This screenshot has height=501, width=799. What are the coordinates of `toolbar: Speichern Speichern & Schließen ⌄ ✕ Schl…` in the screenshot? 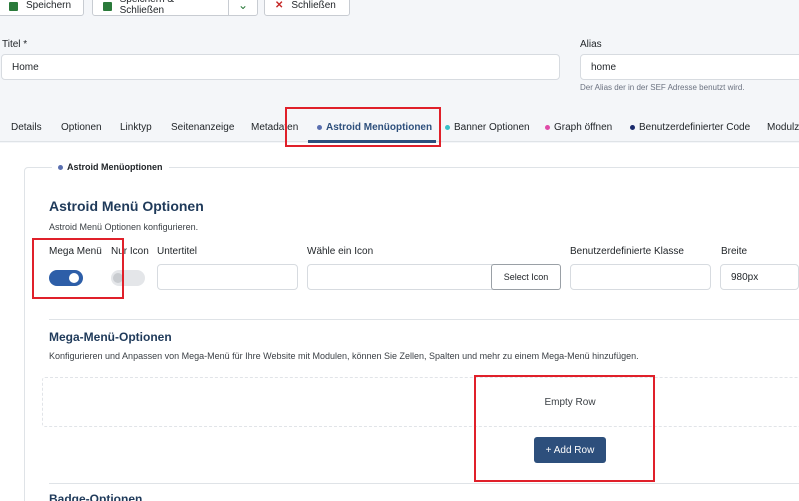 It's located at (399, 11).